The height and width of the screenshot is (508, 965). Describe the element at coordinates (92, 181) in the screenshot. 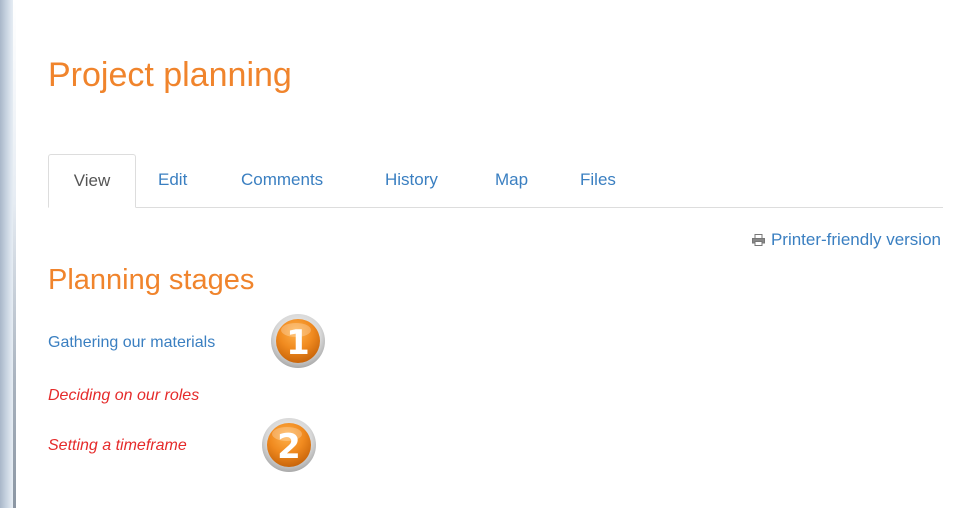

I see `tab-view: View` at that location.